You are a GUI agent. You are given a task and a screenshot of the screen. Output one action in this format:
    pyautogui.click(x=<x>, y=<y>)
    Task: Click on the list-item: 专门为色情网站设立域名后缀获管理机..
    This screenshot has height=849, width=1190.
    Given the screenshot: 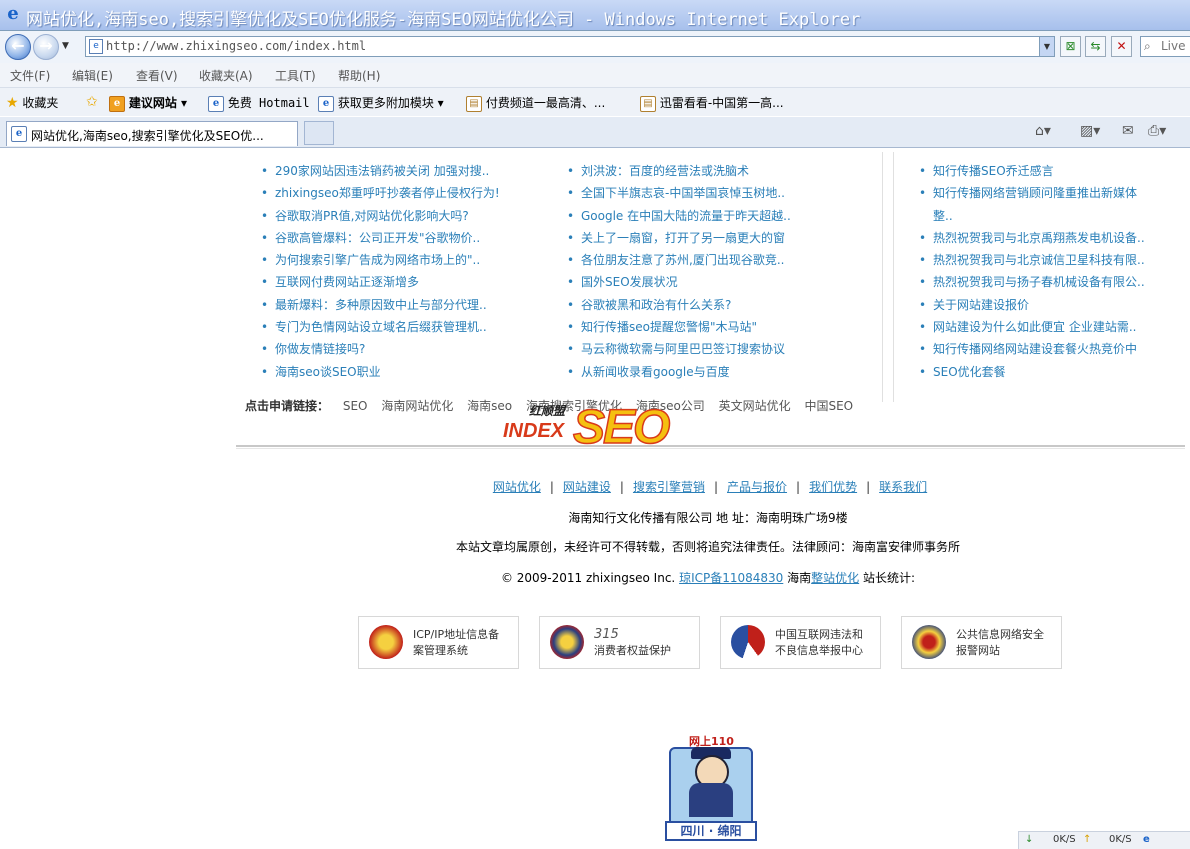 What is the action you would take?
    pyautogui.click(x=380, y=327)
    